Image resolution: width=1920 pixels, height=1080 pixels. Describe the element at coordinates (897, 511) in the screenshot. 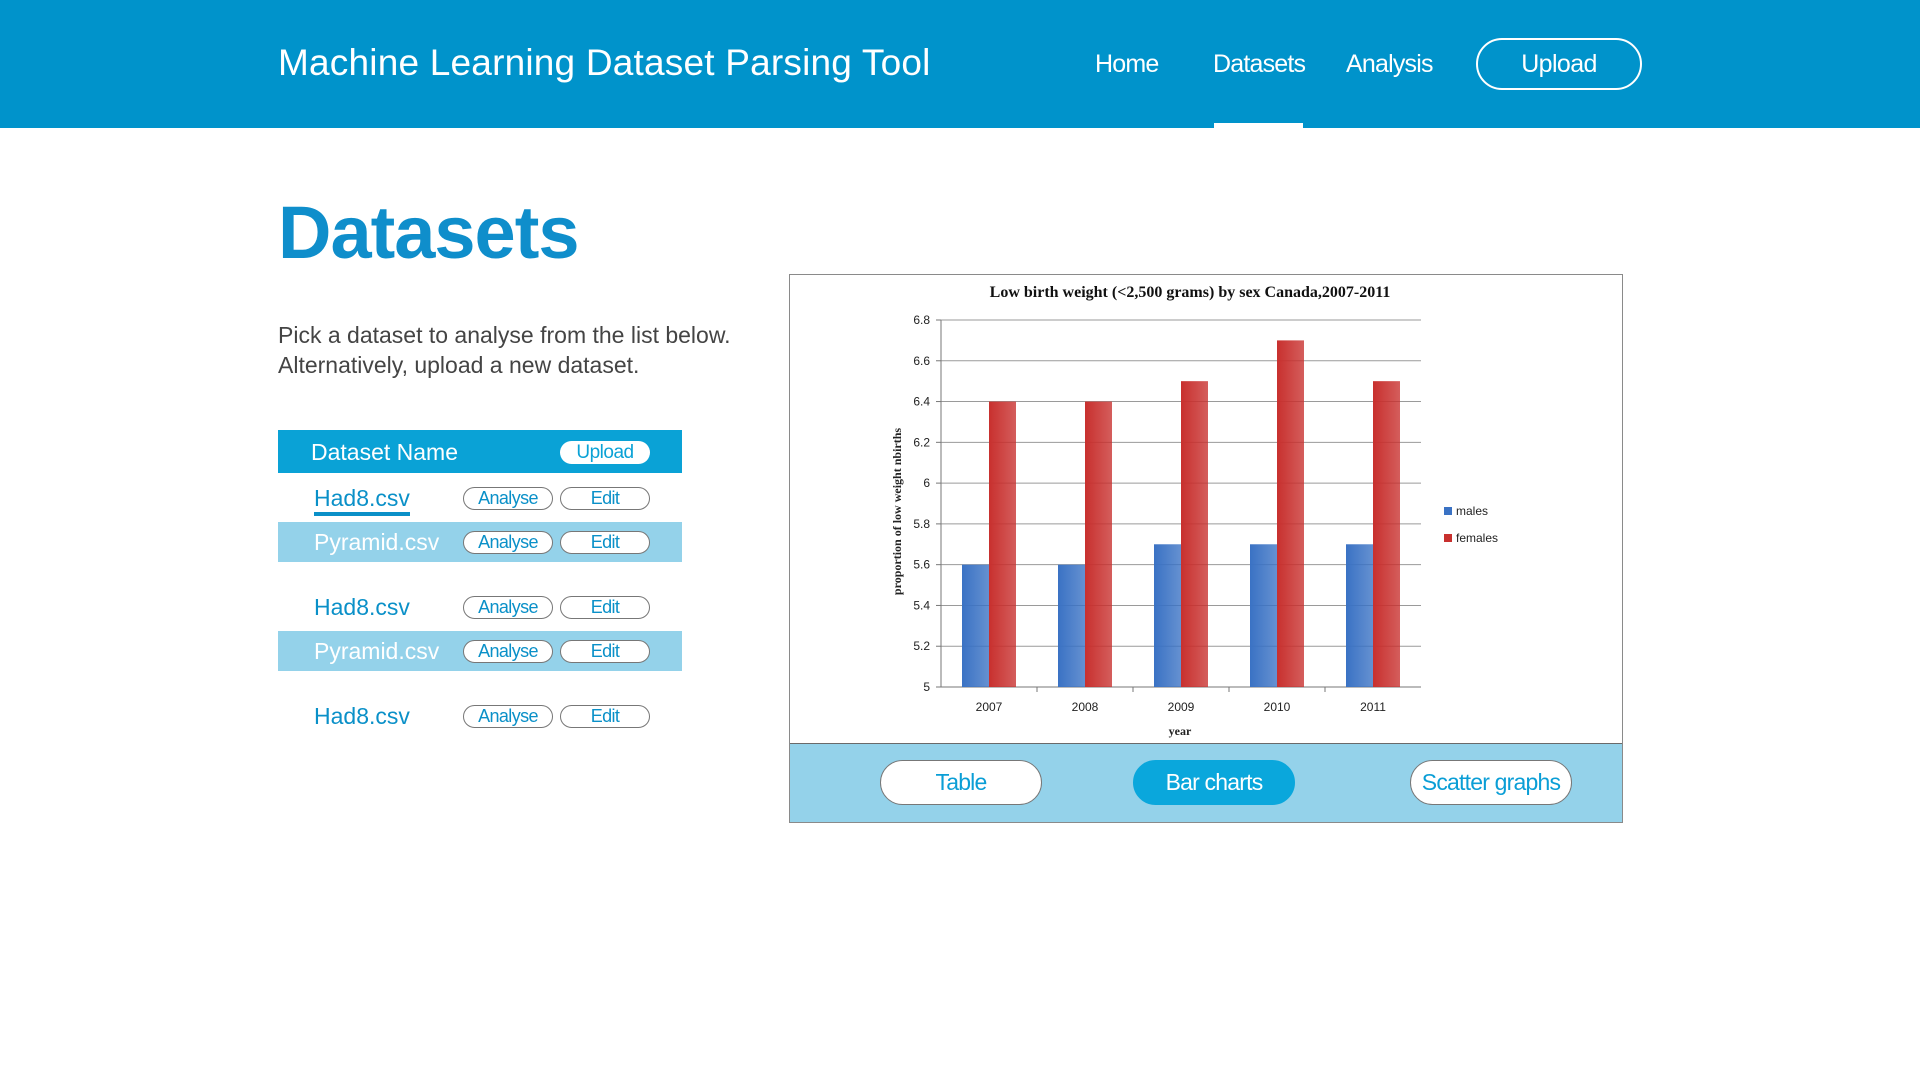

I see `y-axis-label: proportion of low weight nbirths` at that location.